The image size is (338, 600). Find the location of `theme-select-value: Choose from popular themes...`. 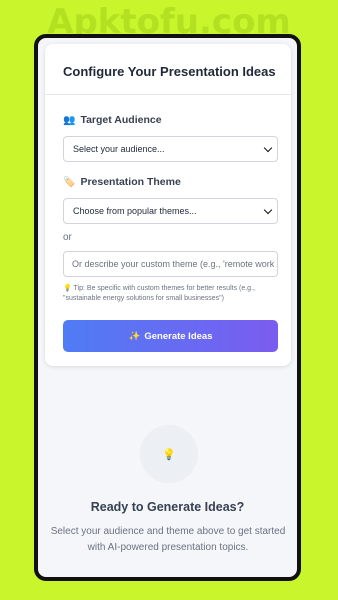

theme-select-value: Choose from popular themes... is located at coordinates (135, 211).